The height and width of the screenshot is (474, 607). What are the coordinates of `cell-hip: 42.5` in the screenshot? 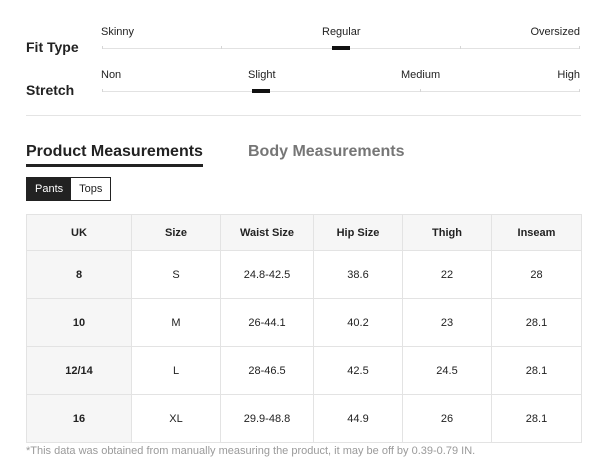 It's located at (358, 370).